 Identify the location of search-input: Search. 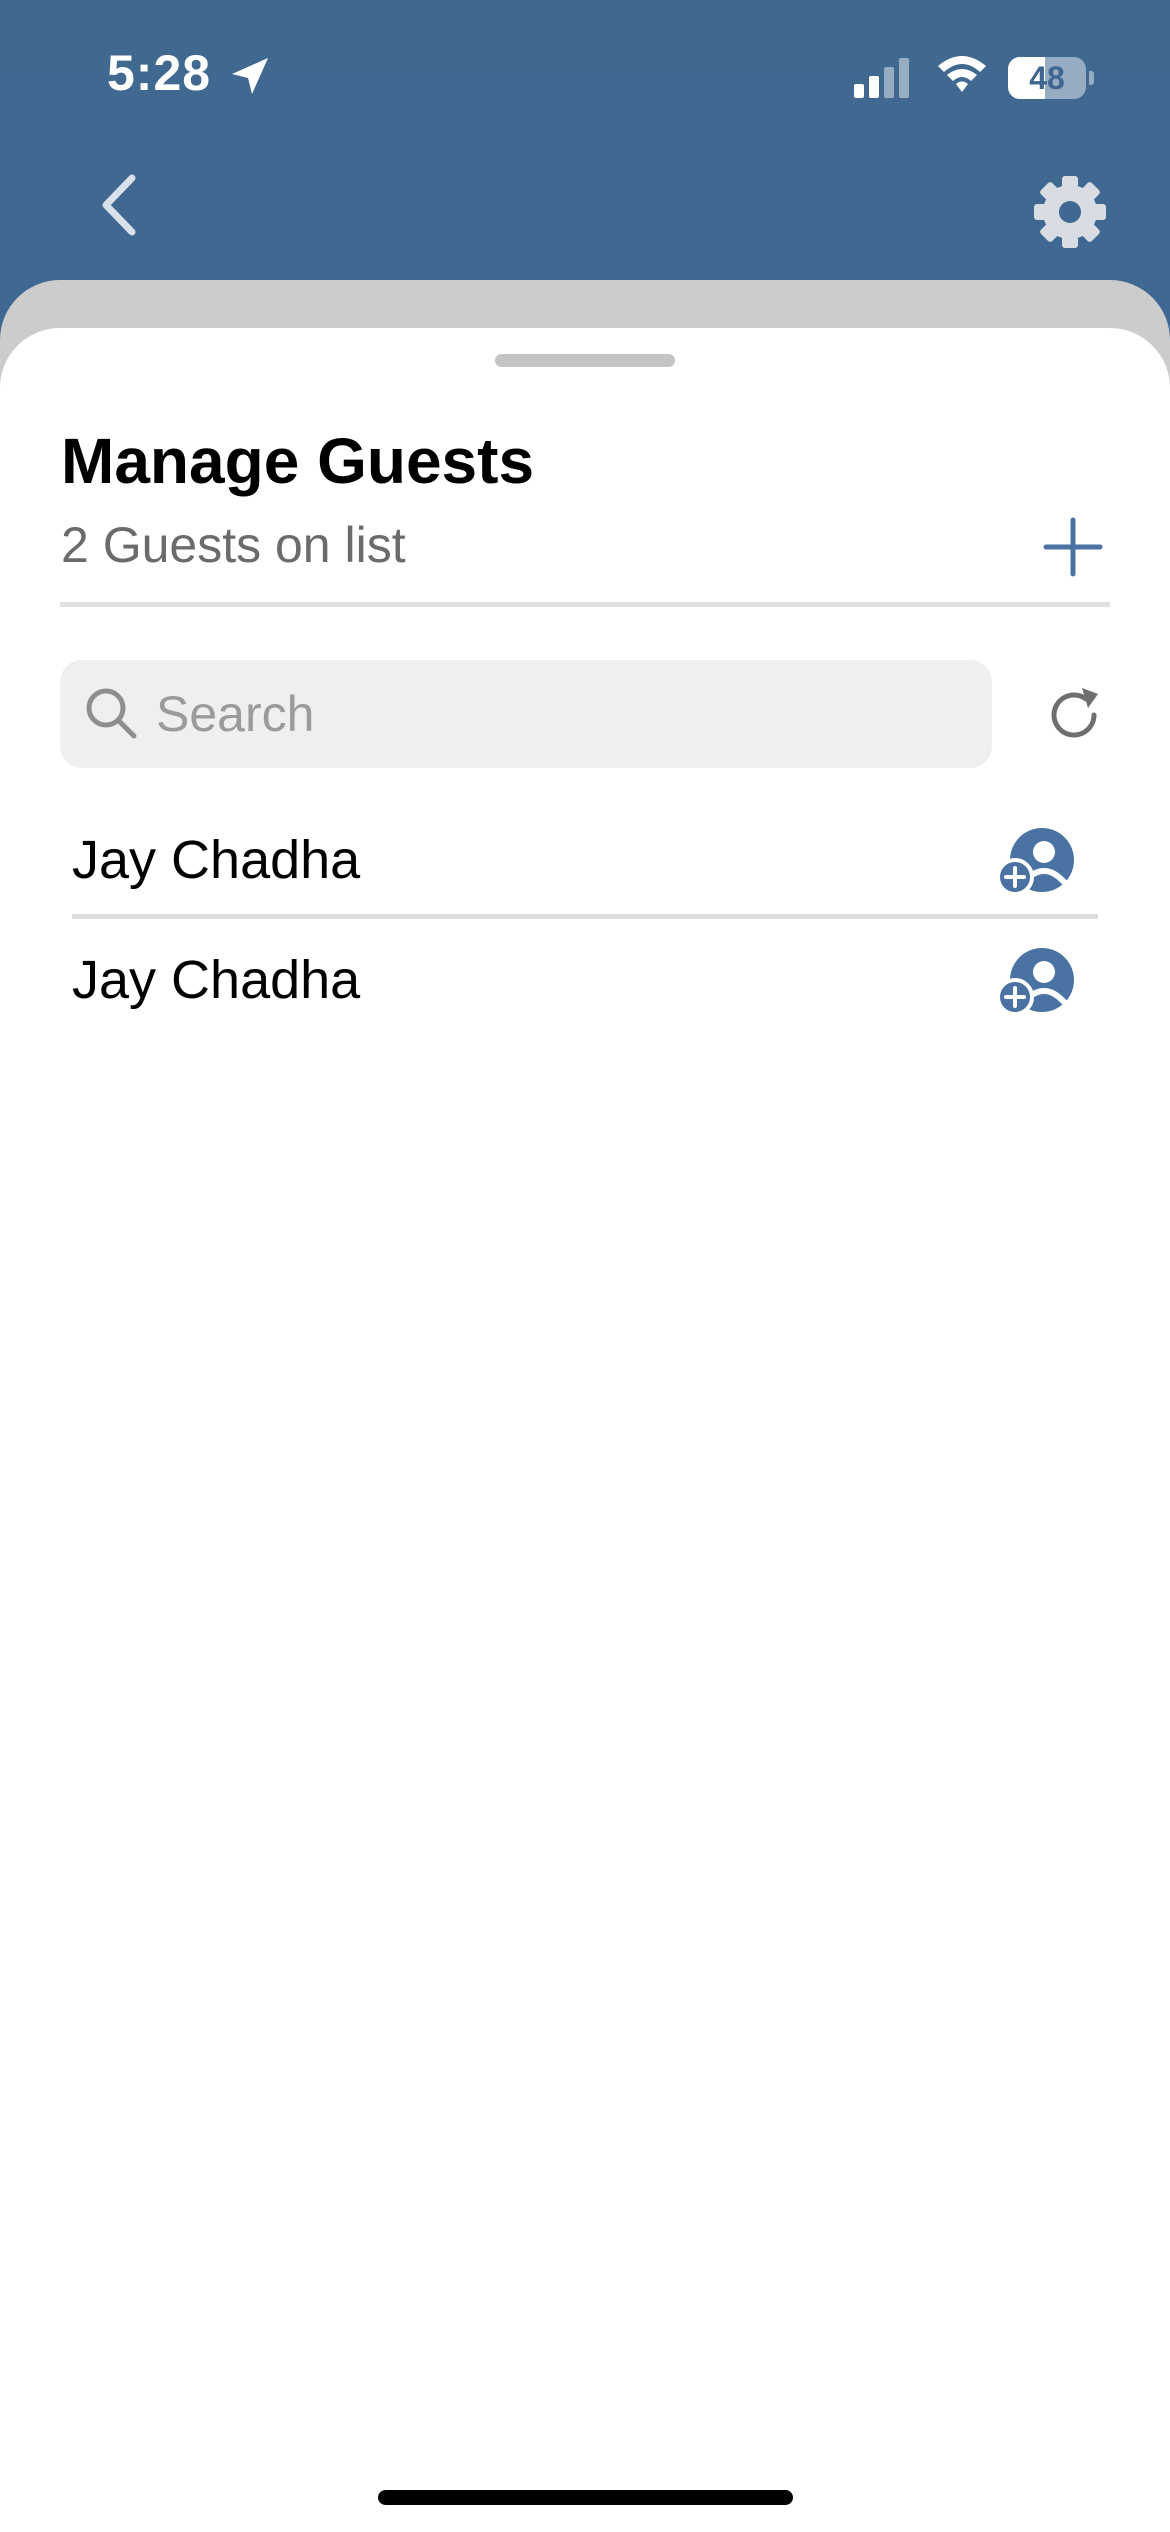
(526, 714).